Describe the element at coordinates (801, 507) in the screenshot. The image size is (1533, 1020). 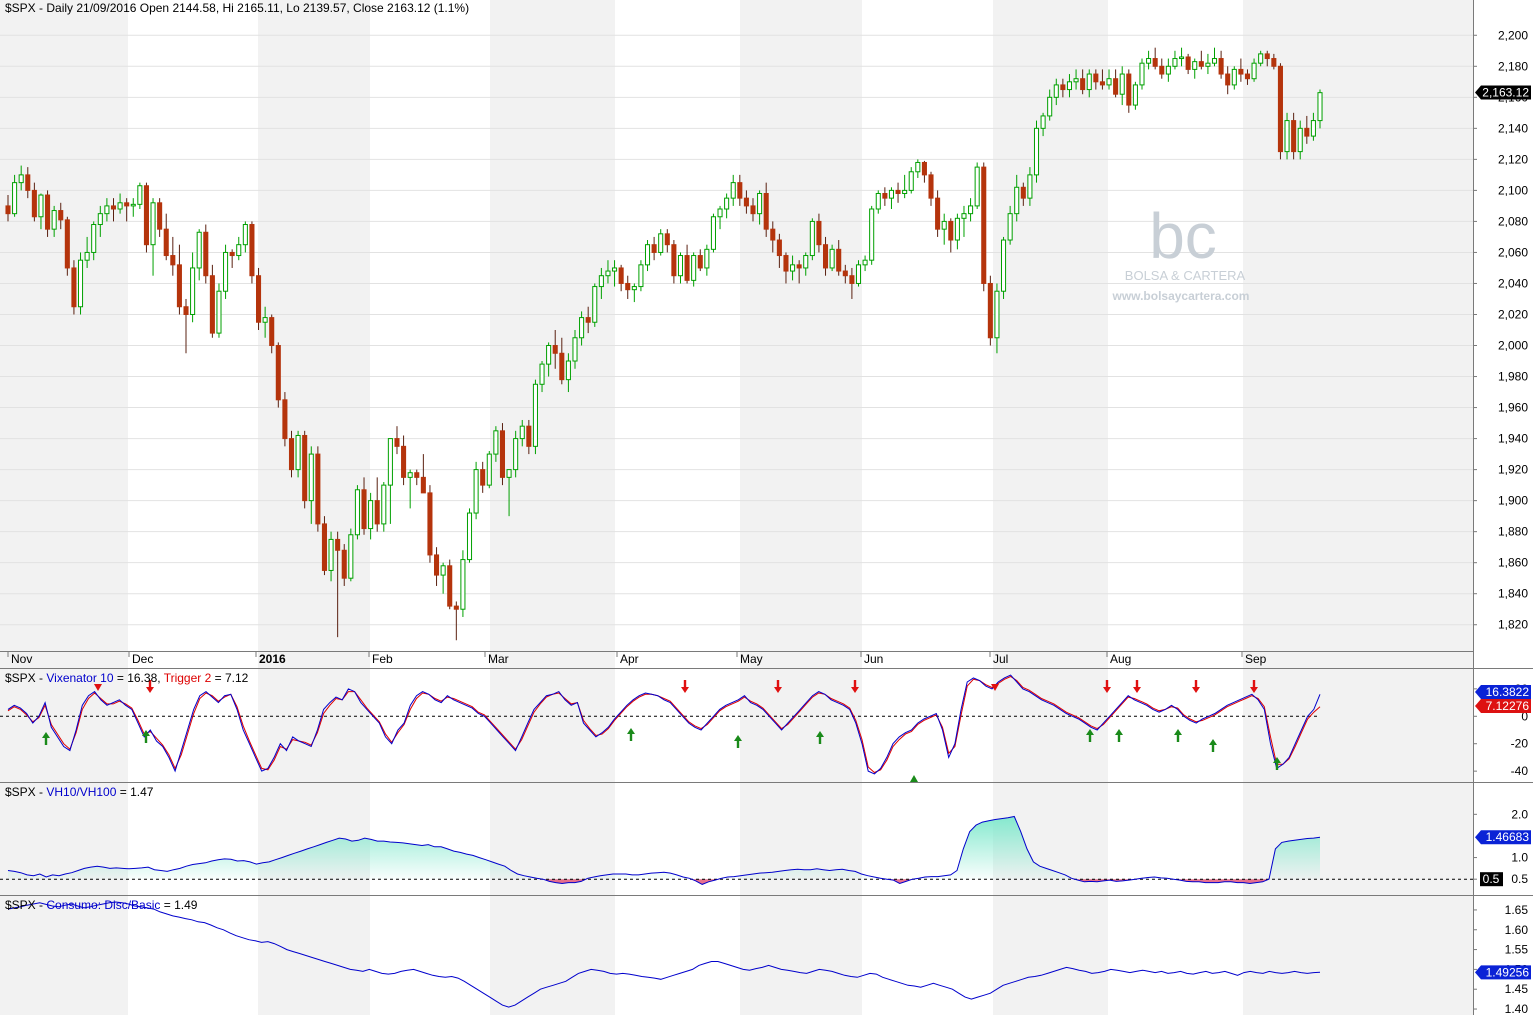
I see `background-band` at that location.